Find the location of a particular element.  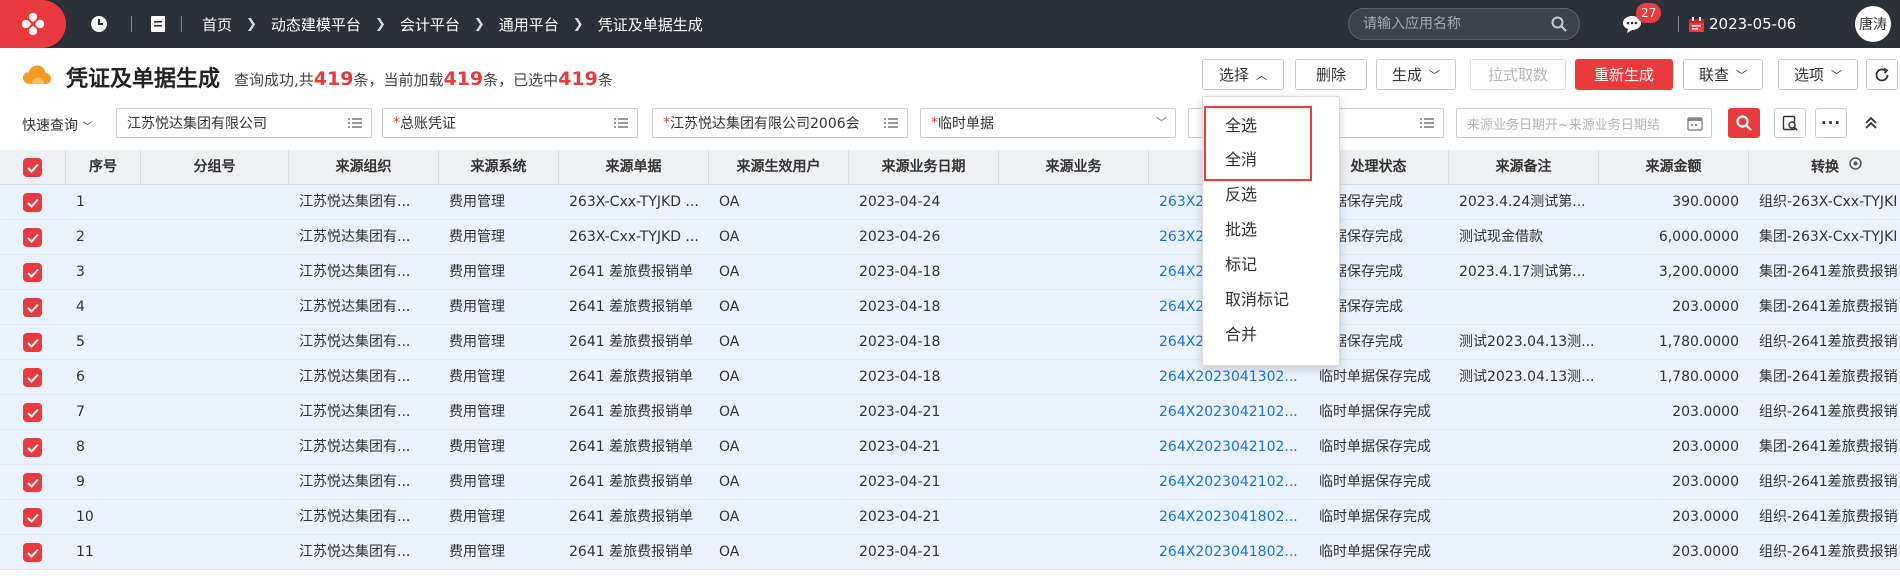

select-dropdown-button: 选择 ︿ is located at coordinates (1243, 74).